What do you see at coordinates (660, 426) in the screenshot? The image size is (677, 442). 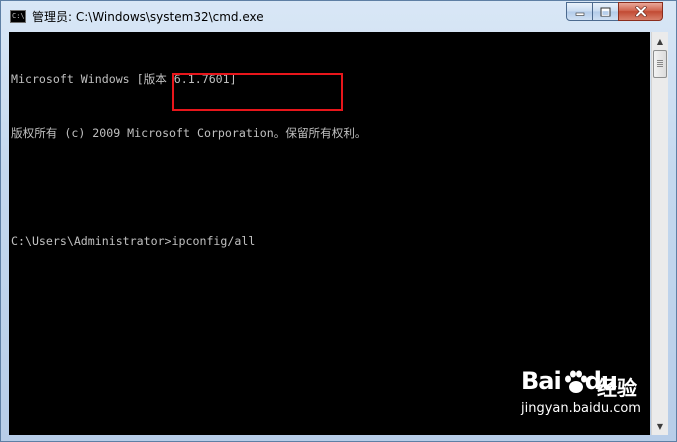 I see `scroll-down-arrow-icon: ▼` at bounding box center [660, 426].